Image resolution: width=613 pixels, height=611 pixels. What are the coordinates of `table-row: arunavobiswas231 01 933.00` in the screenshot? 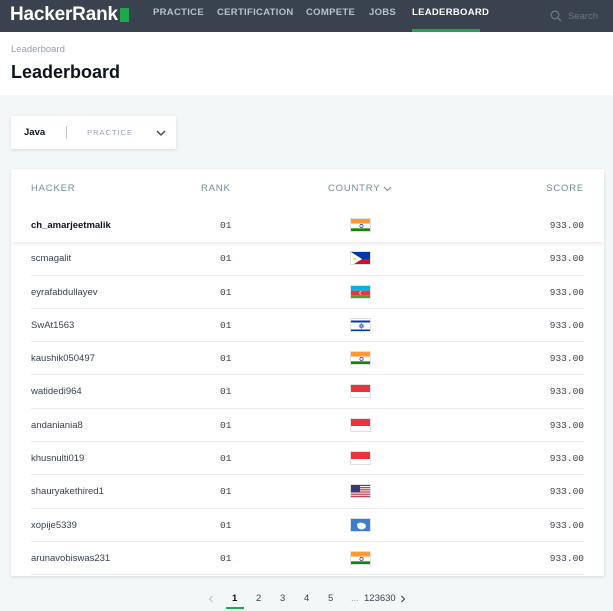 It's located at (307, 559).